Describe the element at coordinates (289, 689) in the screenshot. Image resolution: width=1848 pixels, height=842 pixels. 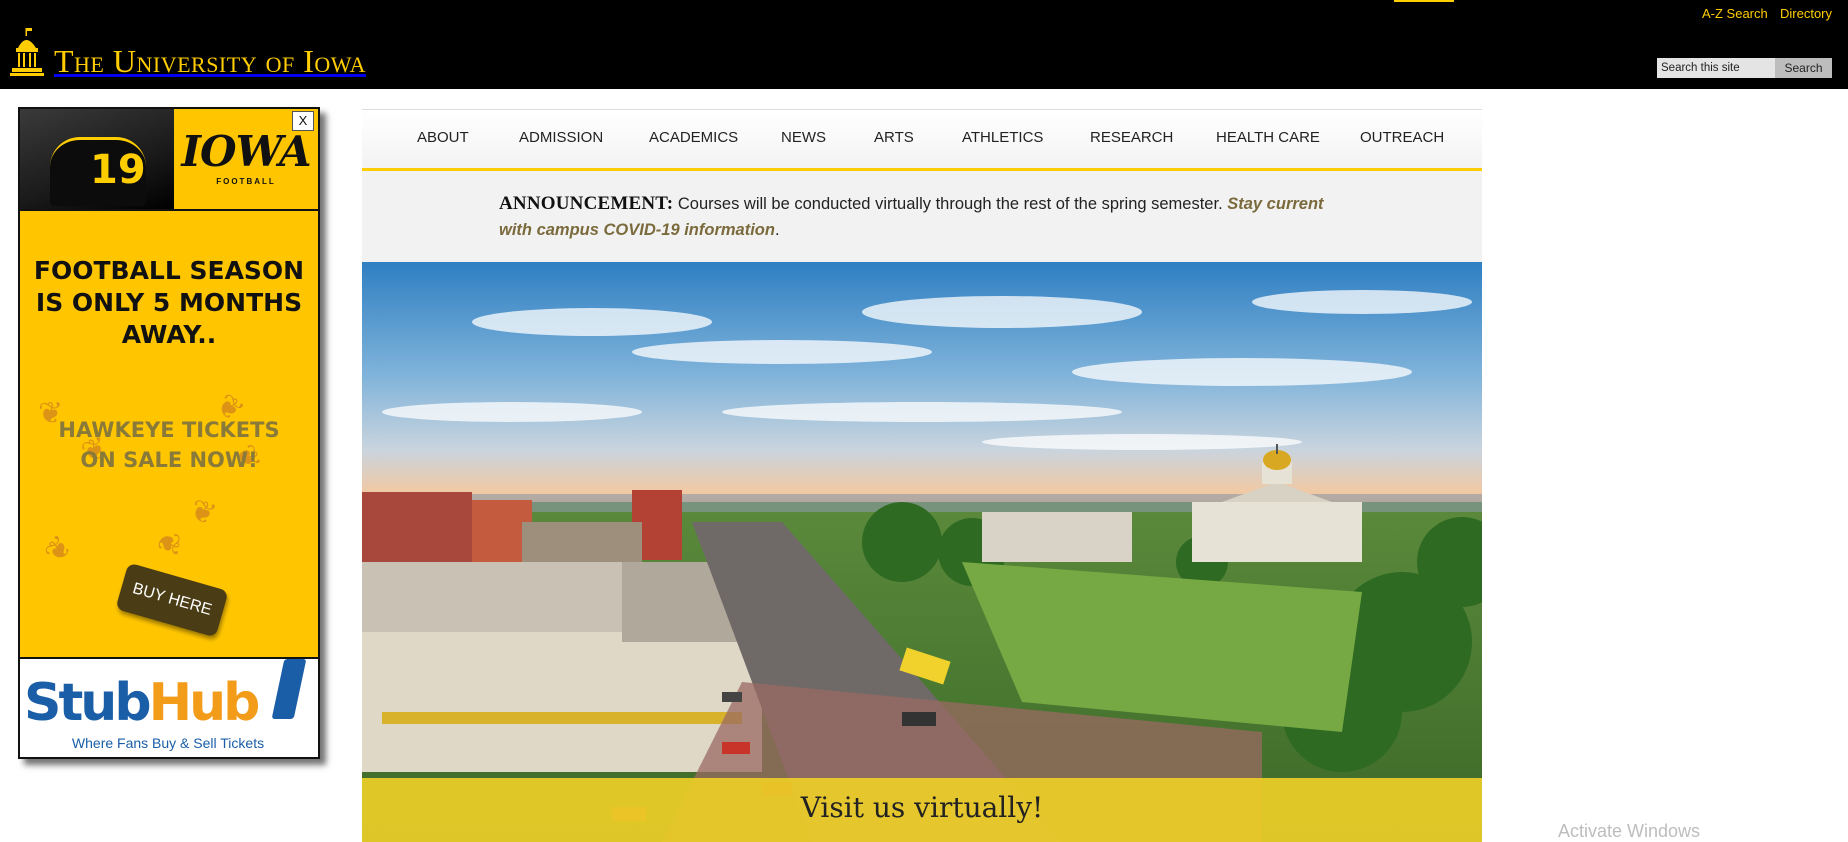
I see `stubhub-exclamation-icon` at that location.